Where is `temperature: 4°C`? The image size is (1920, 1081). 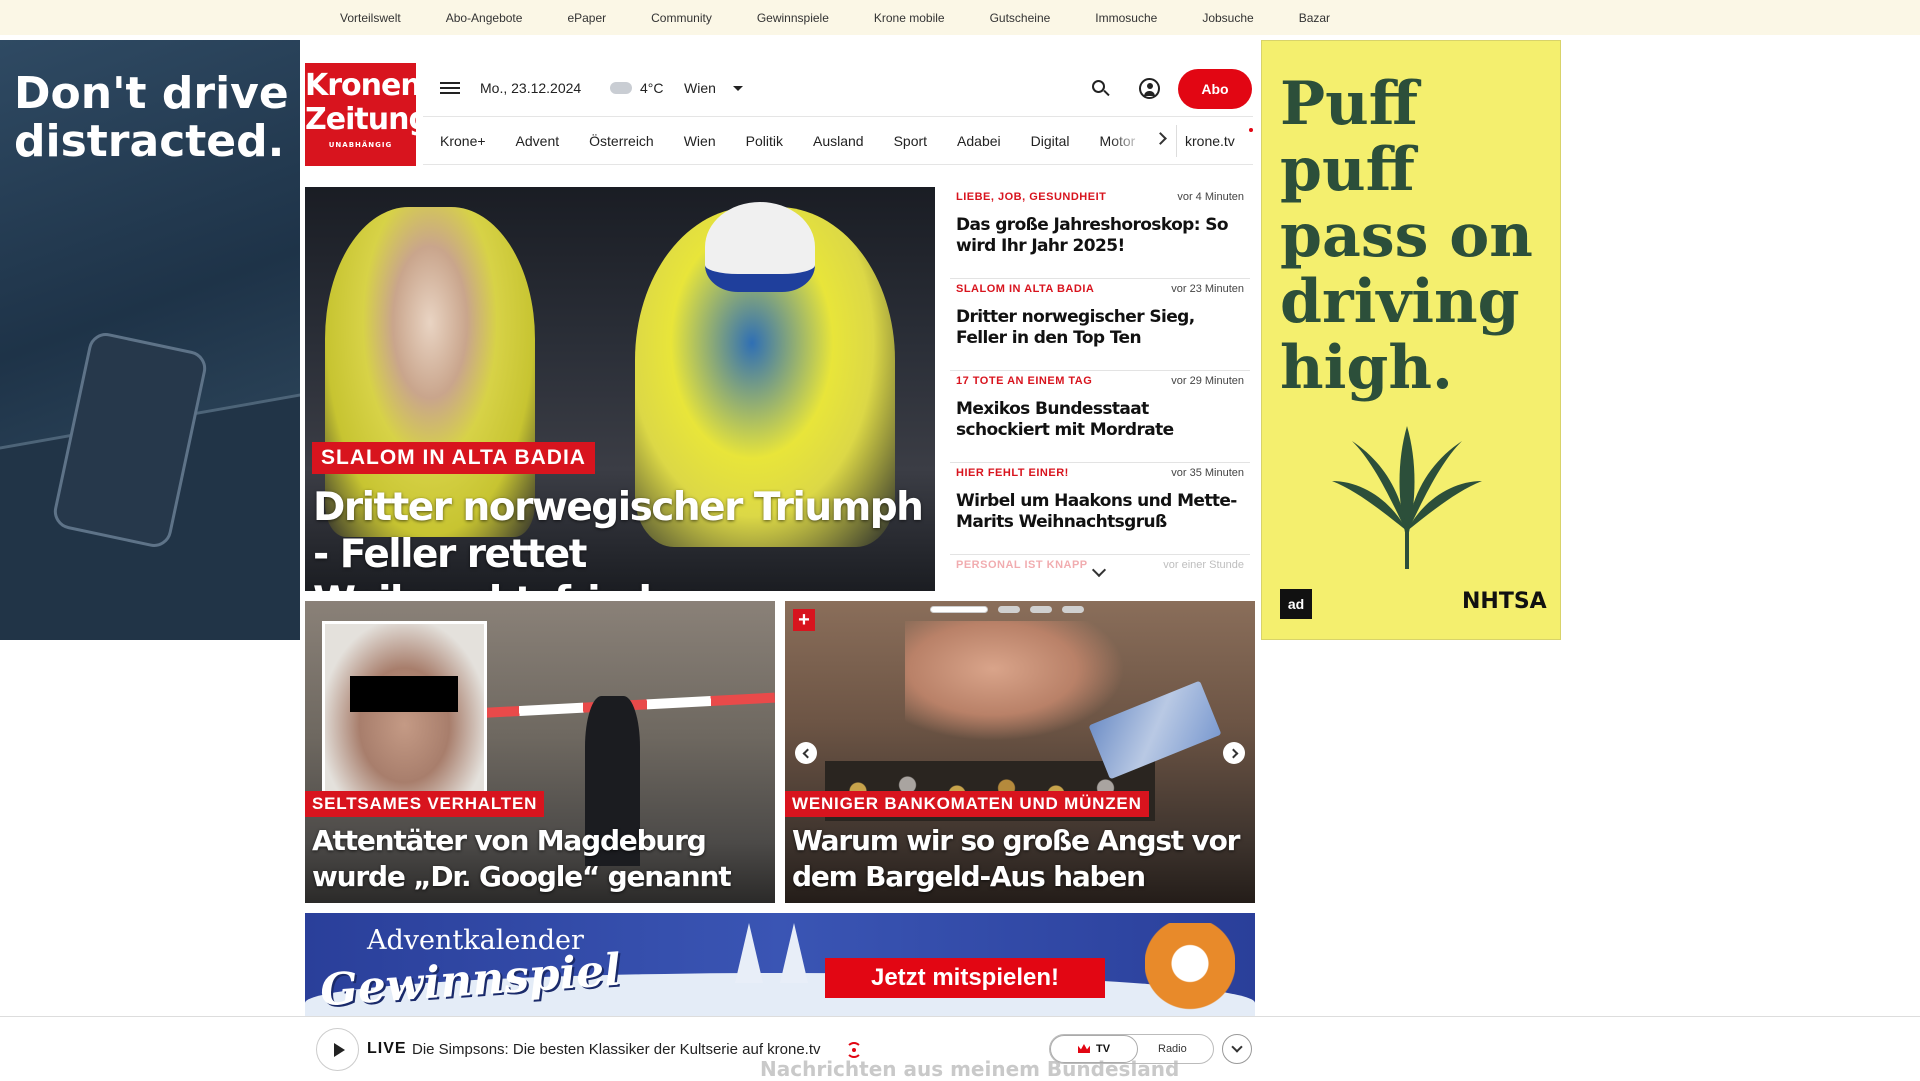
temperature: 4°C is located at coordinates (652, 88).